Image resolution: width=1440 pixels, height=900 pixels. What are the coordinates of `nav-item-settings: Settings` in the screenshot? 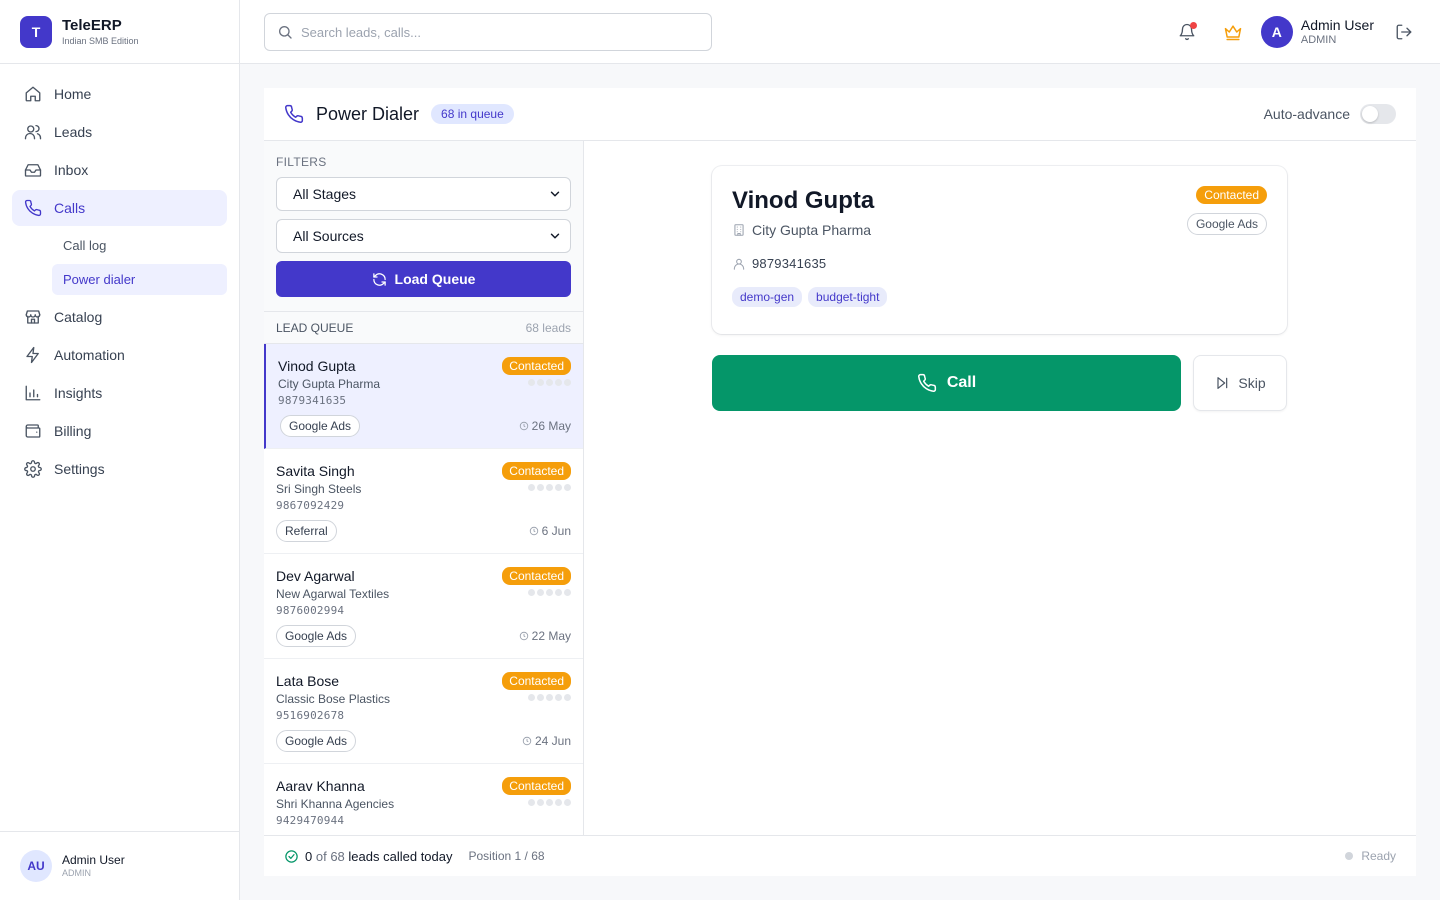 It's located at (119, 469).